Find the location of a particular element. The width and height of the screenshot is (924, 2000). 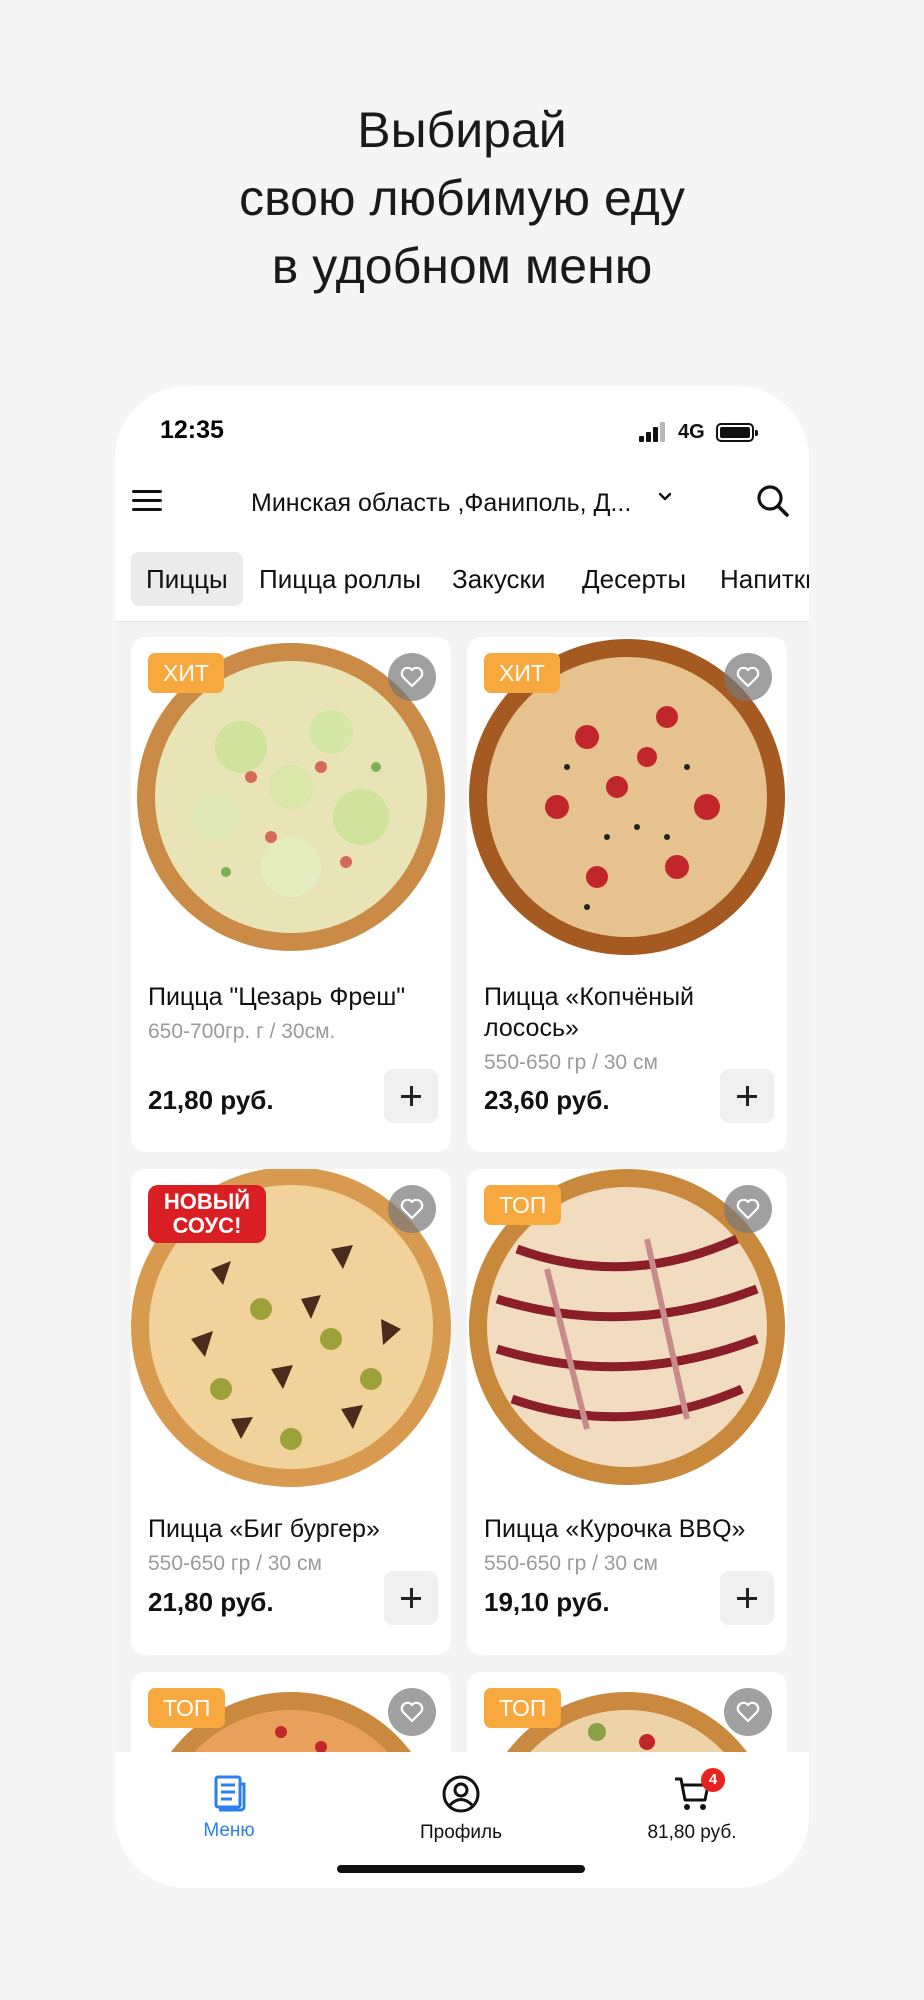

search-icon is located at coordinates (773, 501).